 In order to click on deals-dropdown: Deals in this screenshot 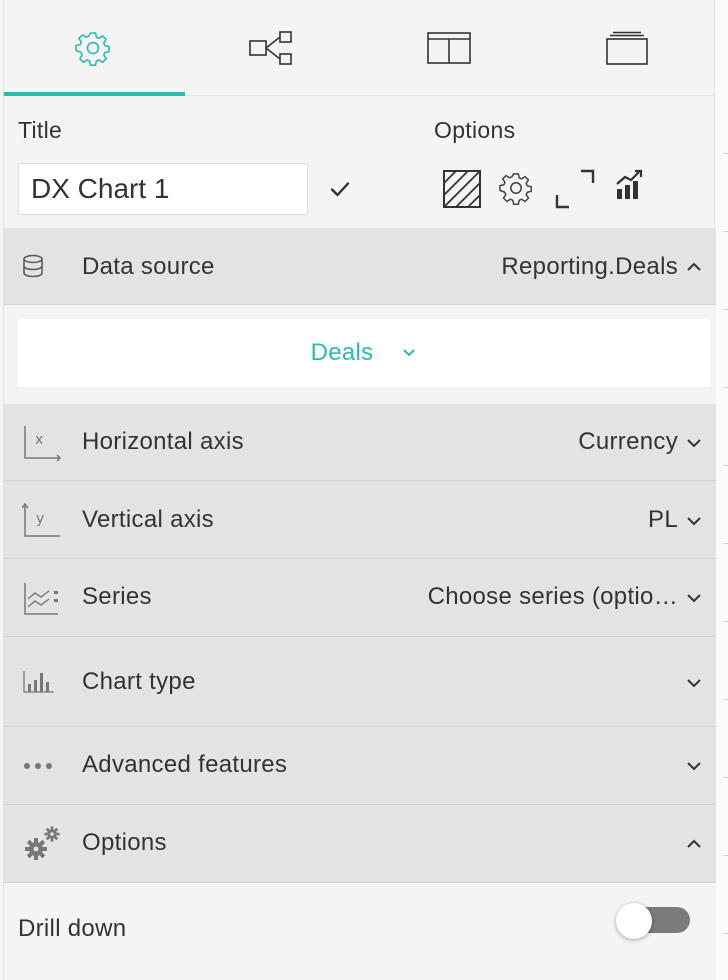, I will do `click(364, 353)`.